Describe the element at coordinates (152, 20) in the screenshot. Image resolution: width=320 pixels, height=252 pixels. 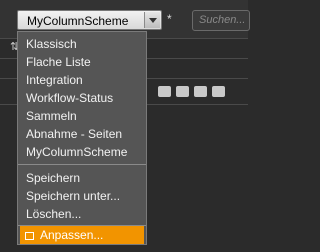
I see `chevron-down-icon` at that location.